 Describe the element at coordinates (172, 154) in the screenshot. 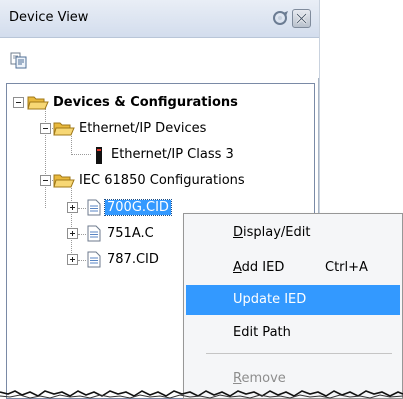

I see `tree-node-label: Ethernet/IP Class 3` at that location.